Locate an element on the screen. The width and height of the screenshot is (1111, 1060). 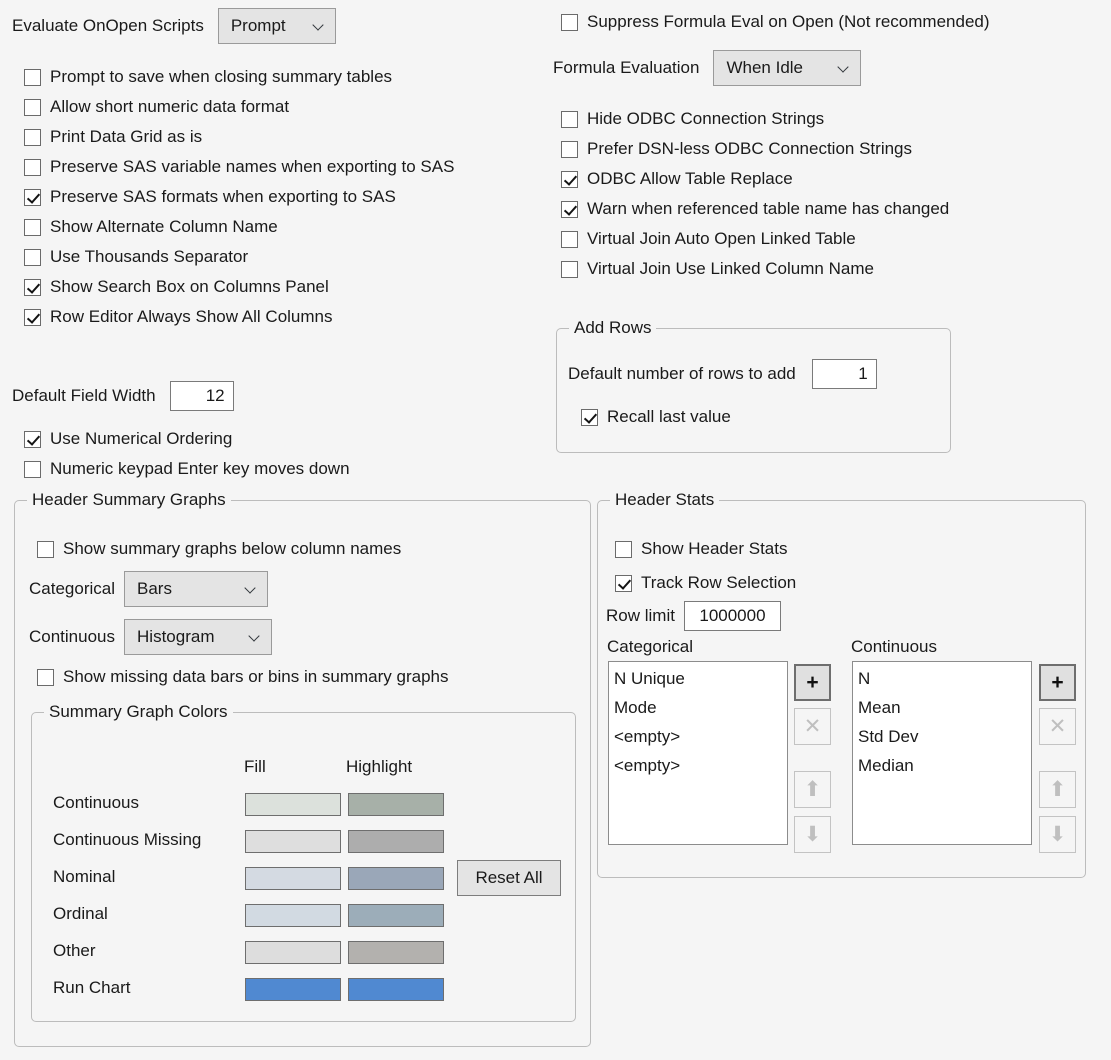
evaluate-onopen-label: Evaluate OnOpen Scripts is located at coordinates (108, 25).